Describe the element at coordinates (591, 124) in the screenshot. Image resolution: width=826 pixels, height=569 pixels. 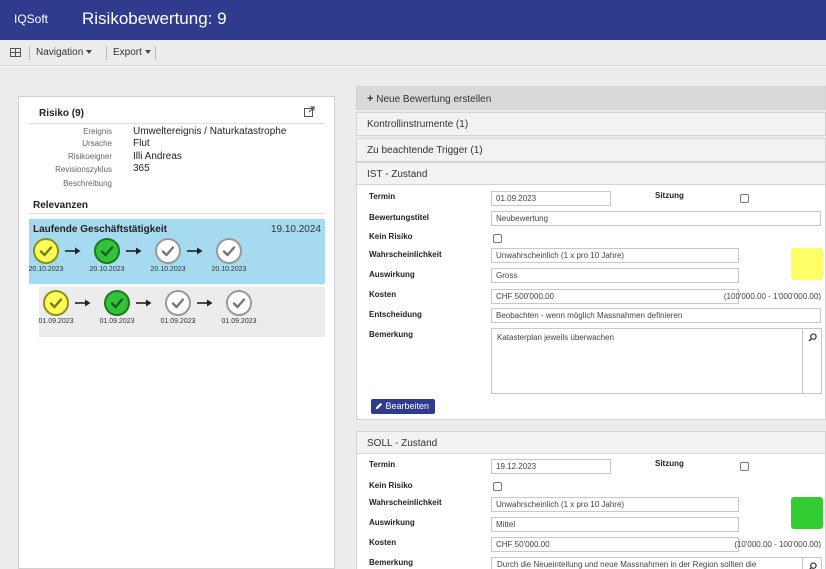
I see `kontrollinstrumente-toggle: Kontrollinstrumente (1)` at that location.